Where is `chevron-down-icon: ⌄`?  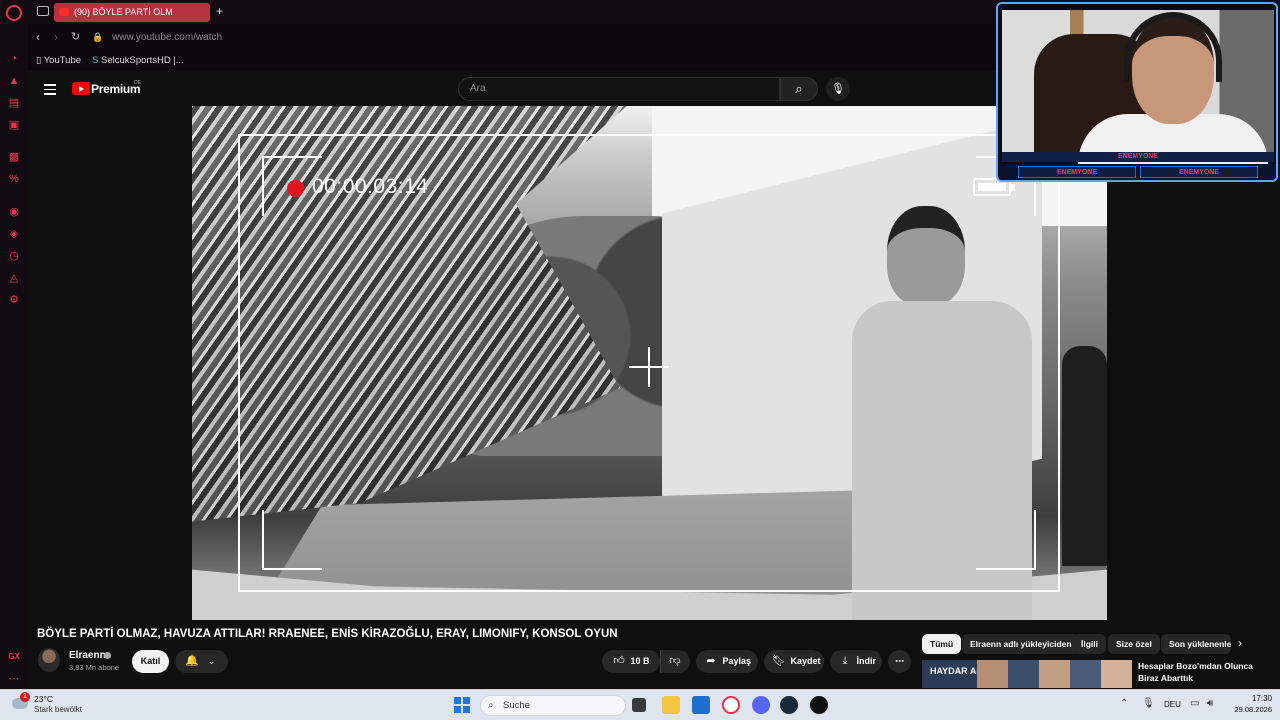 chevron-down-icon: ⌄ is located at coordinates (211, 661).